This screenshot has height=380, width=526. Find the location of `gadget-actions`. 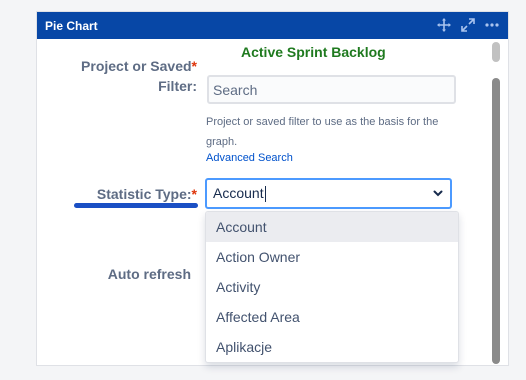

gadget-actions is located at coordinates (468, 25).